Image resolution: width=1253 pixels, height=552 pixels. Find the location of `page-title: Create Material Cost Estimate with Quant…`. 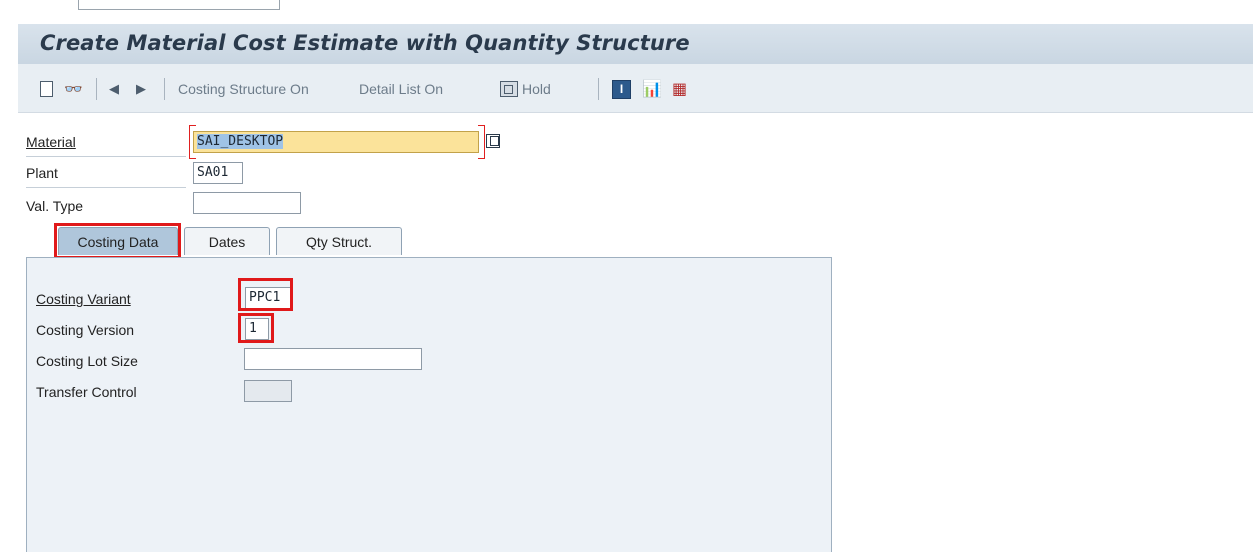

page-title: Create Material Cost Estimate with Quant… is located at coordinates (365, 43).